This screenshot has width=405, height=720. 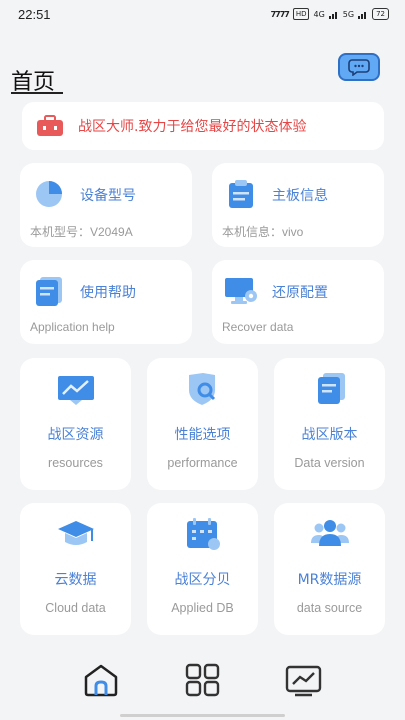 What do you see at coordinates (263, 232) in the screenshot?
I see `board-info-sub: 本机信息：vivo` at bounding box center [263, 232].